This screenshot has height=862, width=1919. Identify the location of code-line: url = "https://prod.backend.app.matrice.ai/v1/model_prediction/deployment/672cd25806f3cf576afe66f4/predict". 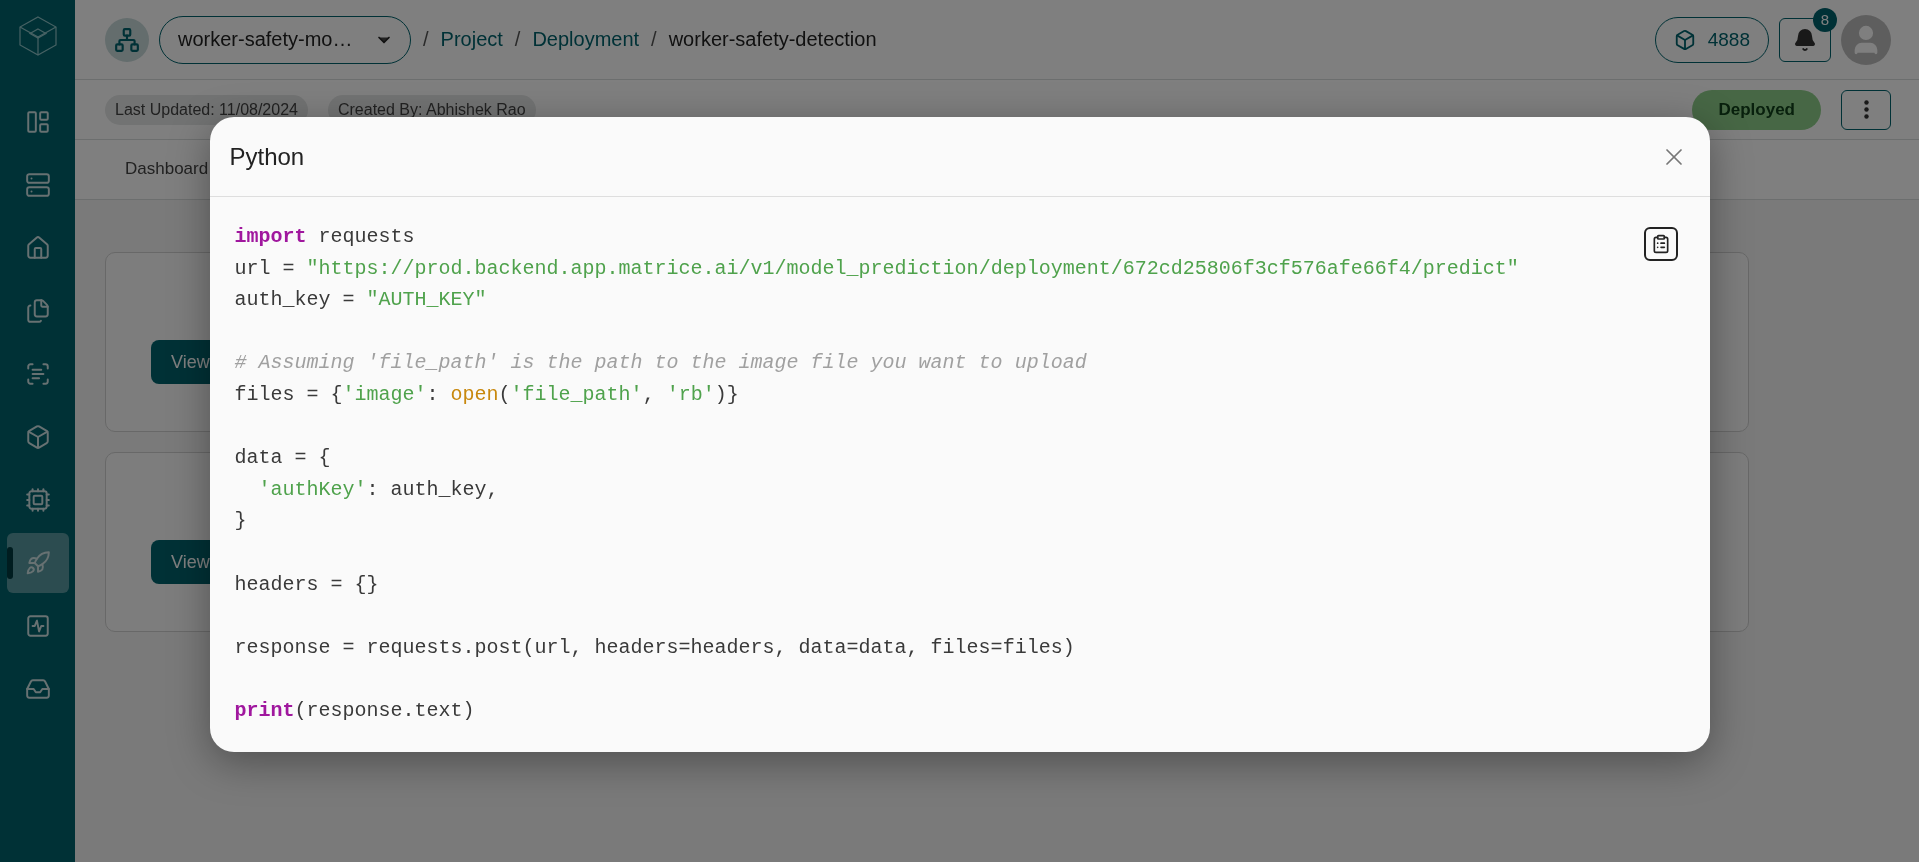
(876, 268).